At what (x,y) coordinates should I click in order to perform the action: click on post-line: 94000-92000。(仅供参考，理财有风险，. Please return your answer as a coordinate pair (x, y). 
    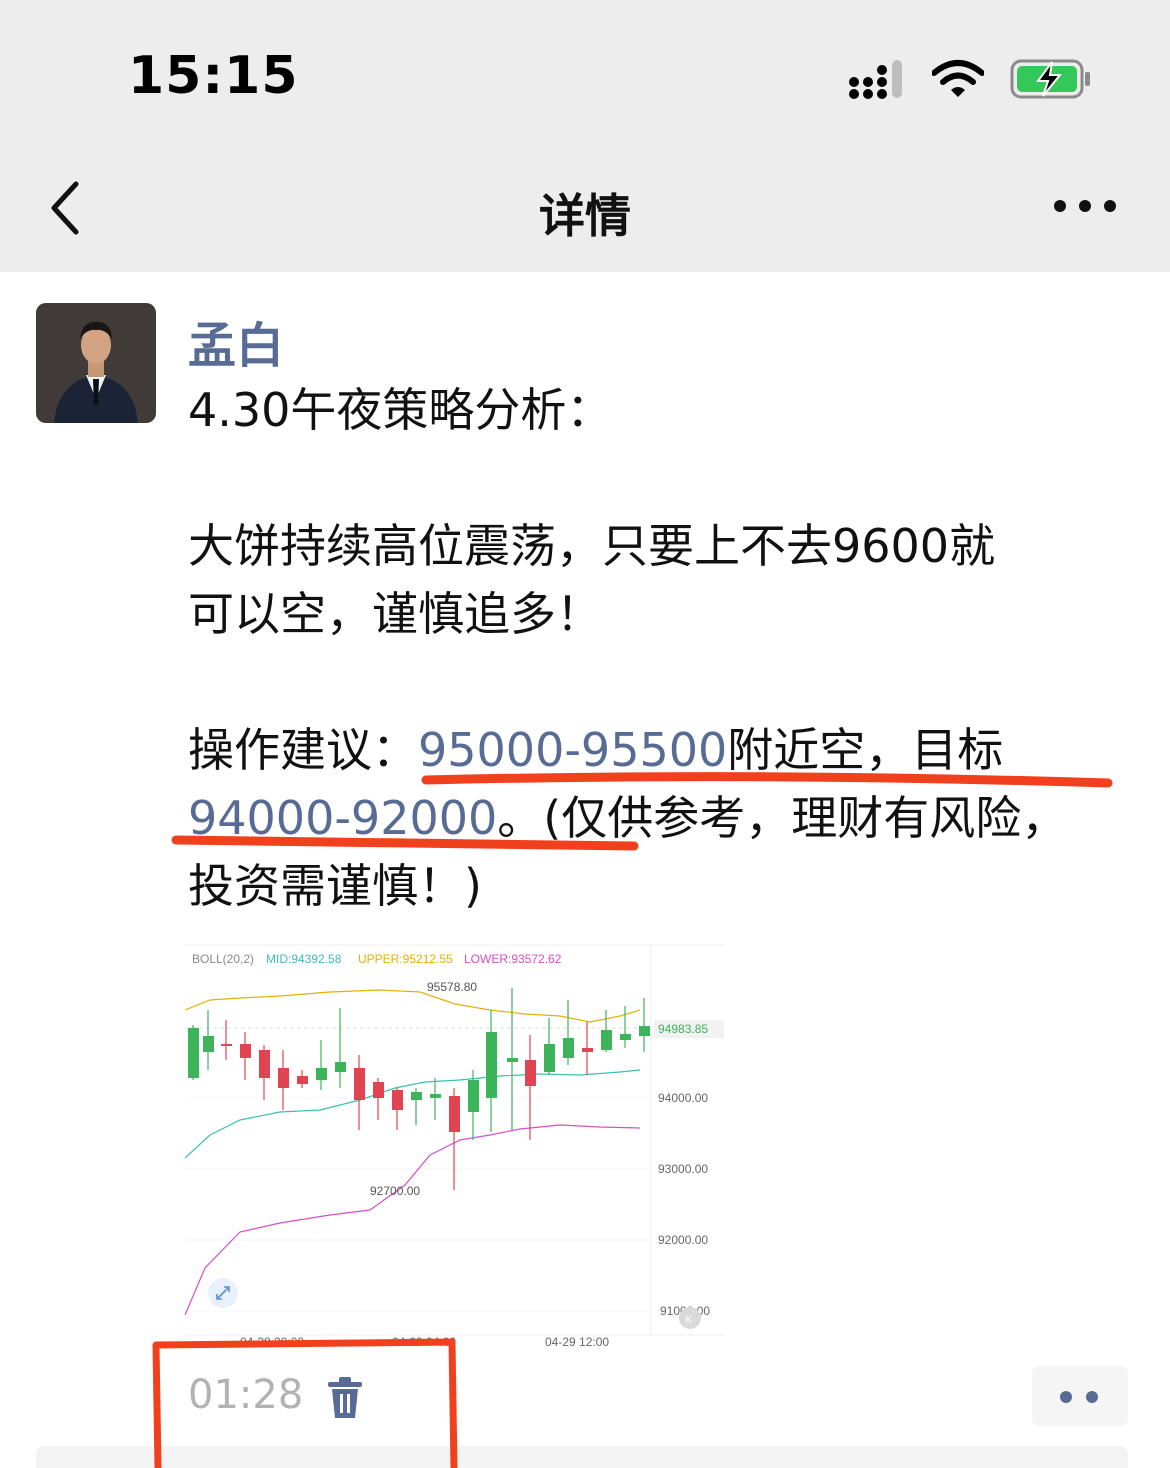
    Looking at the image, I should click on (668, 818).